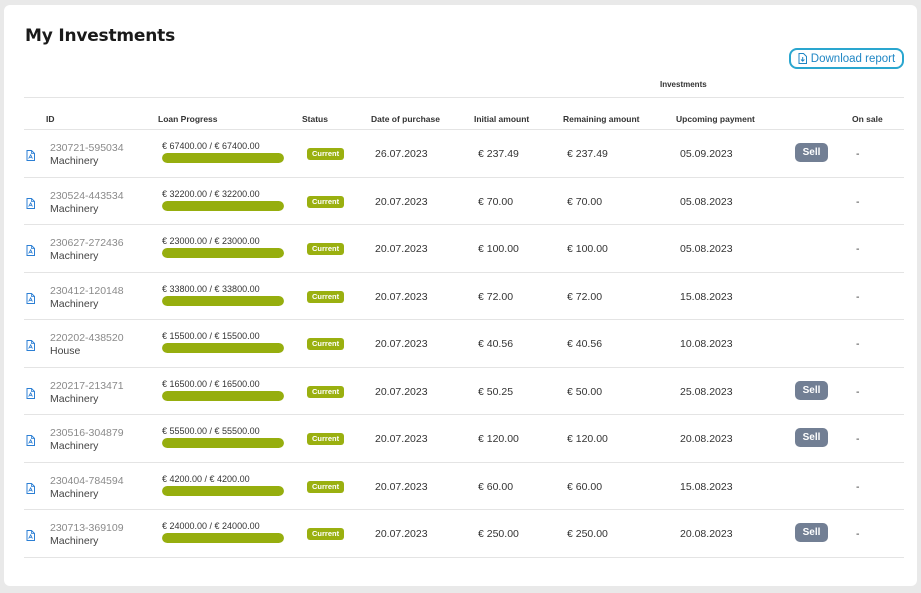  What do you see at coordinates (706, 534) in the screenshot?
I see `upcoming-payment: 20.08.2023` at bounding box center [706, 534].